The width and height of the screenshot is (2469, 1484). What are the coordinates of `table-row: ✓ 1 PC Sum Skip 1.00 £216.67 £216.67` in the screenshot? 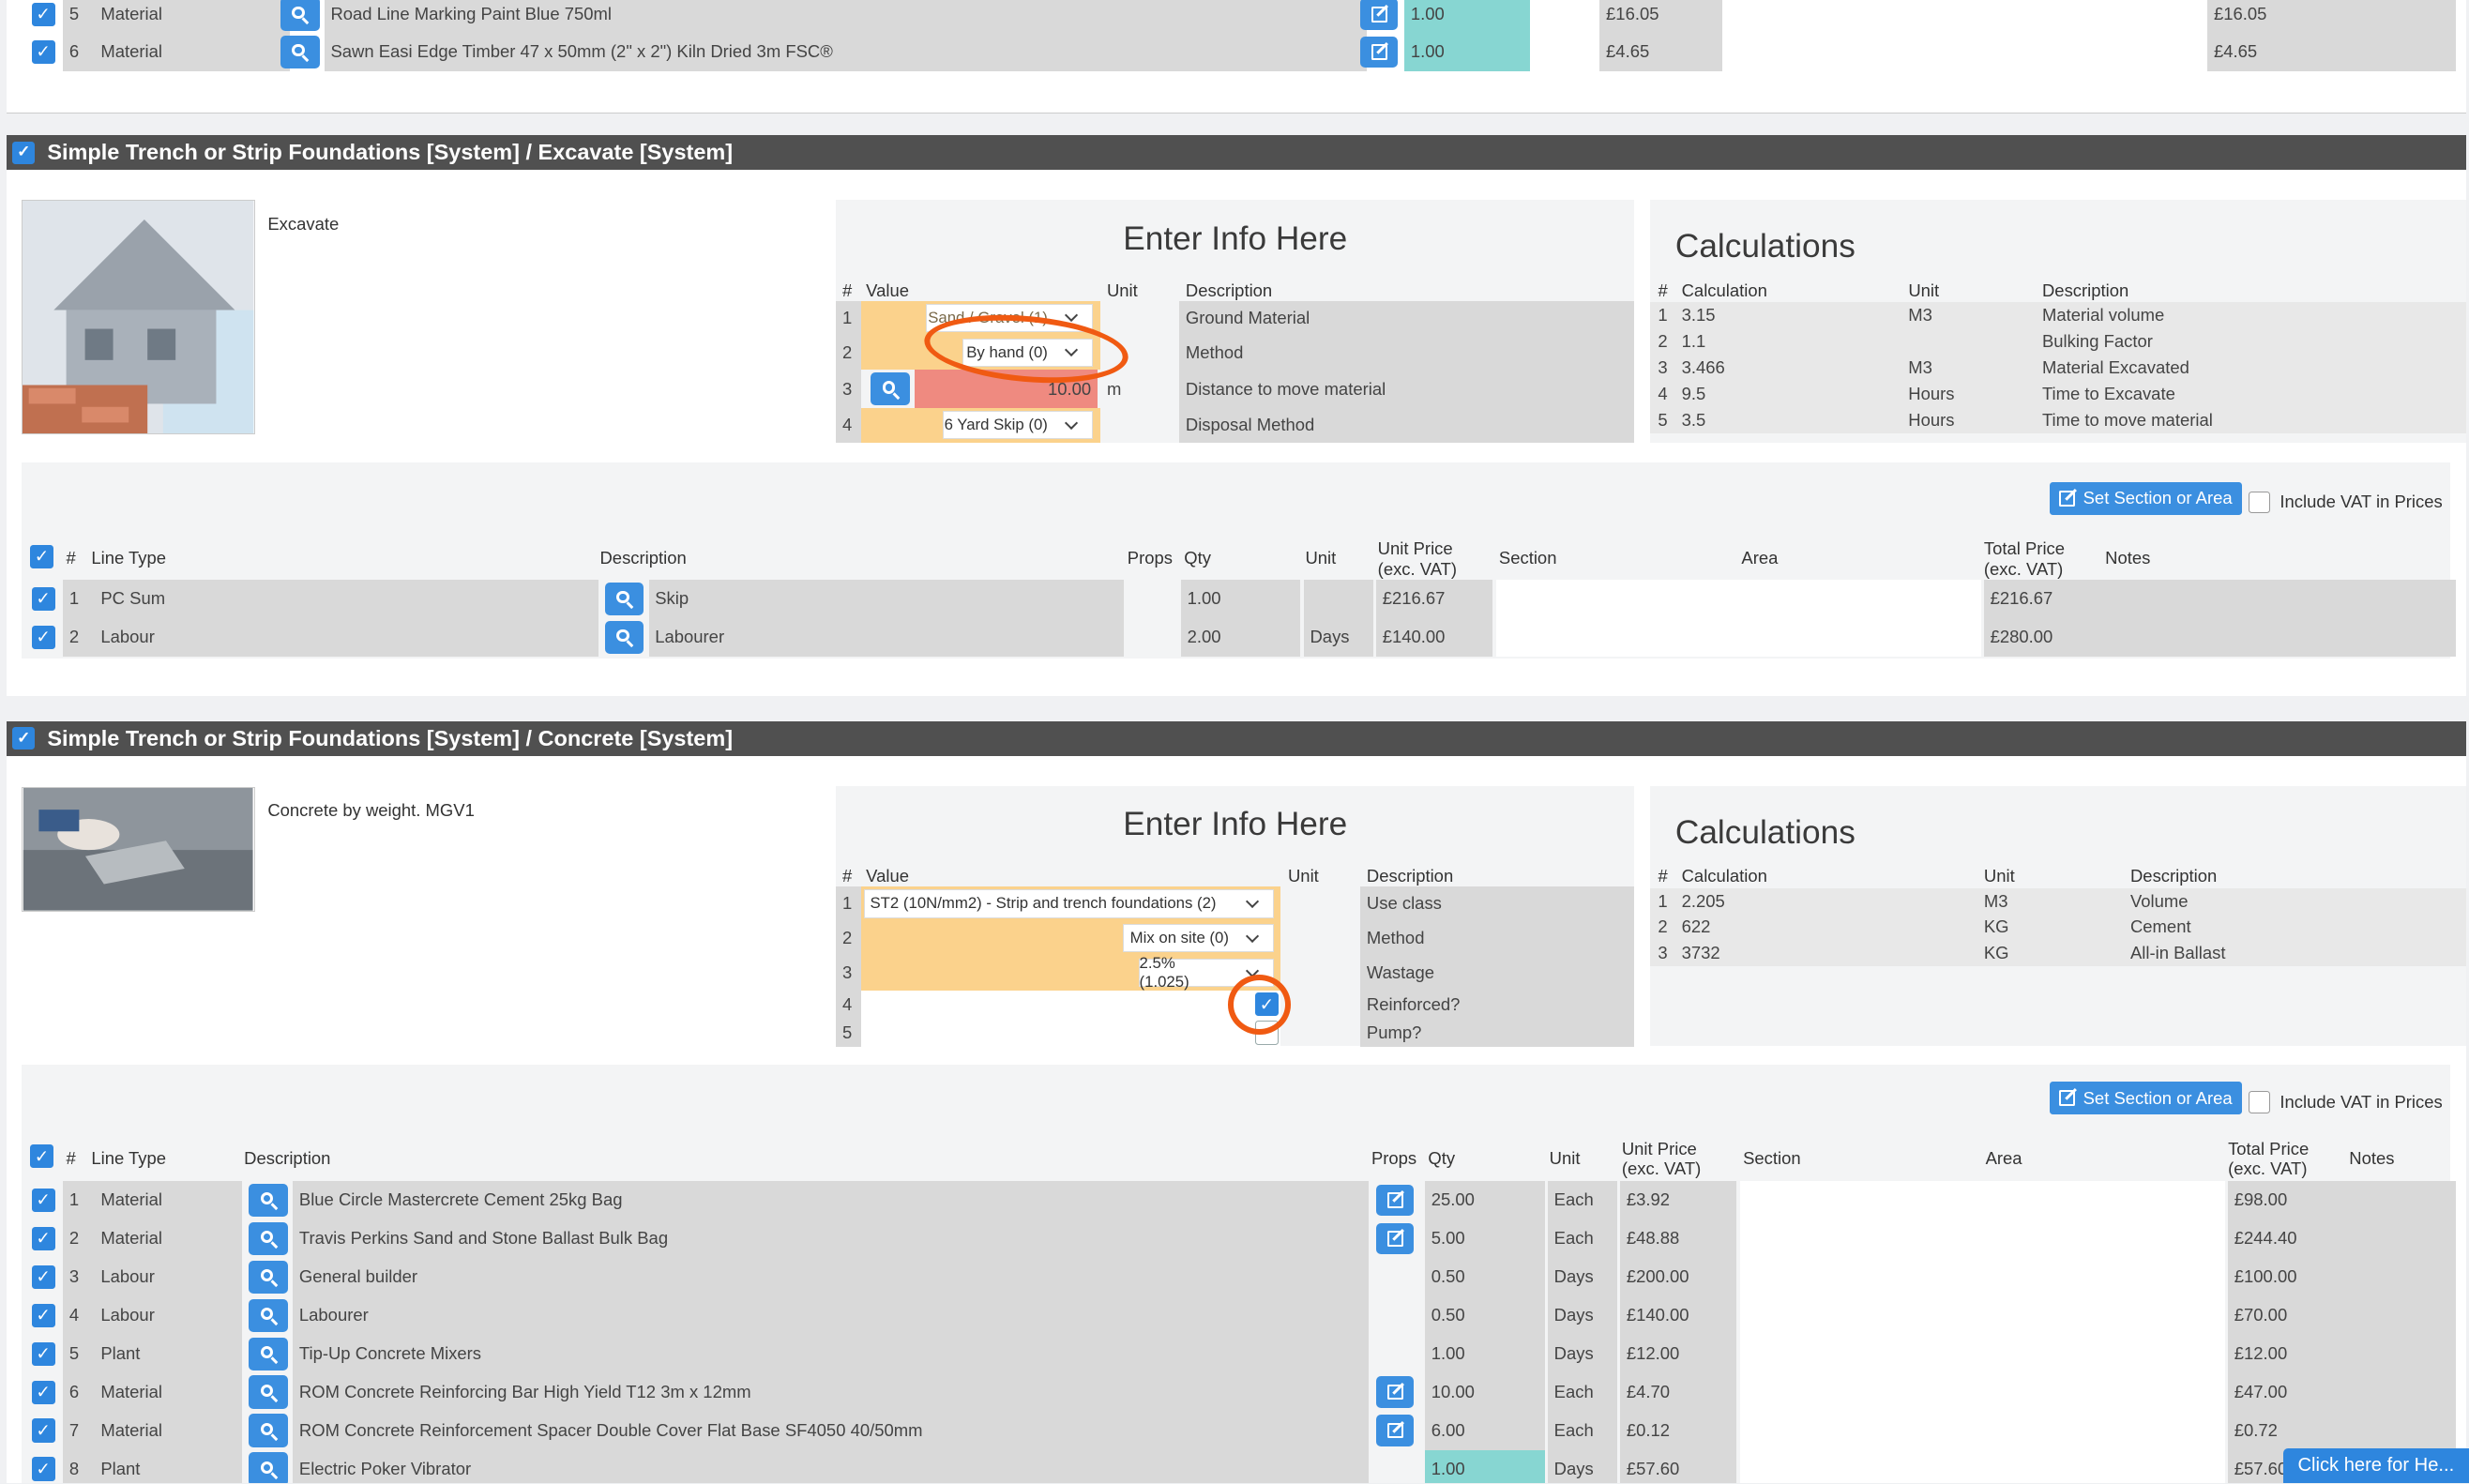 It's located at (1241, 598).